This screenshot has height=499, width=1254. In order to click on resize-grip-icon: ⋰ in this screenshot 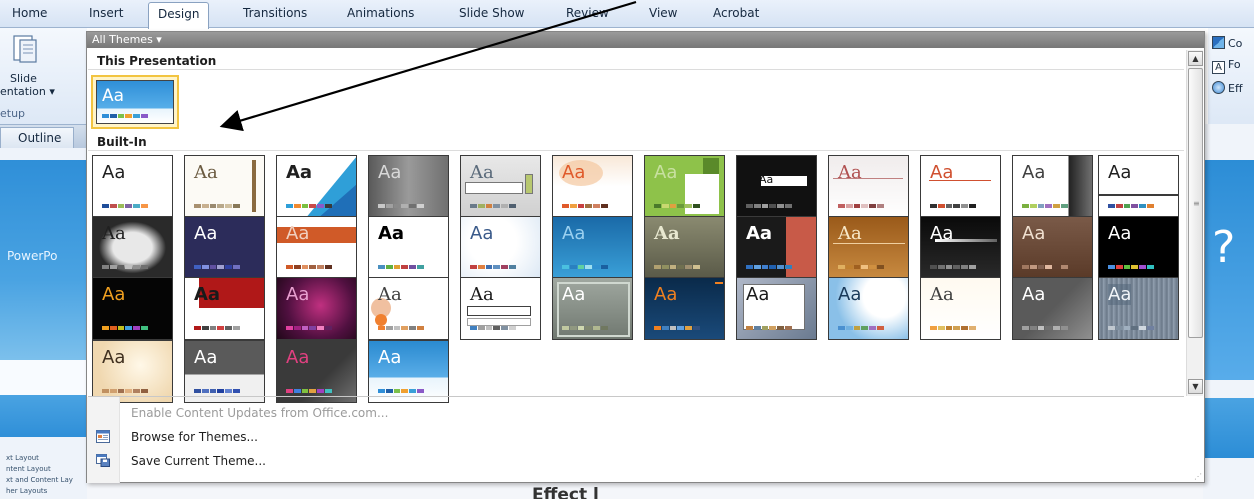, I will do `click(1198, 476)`.